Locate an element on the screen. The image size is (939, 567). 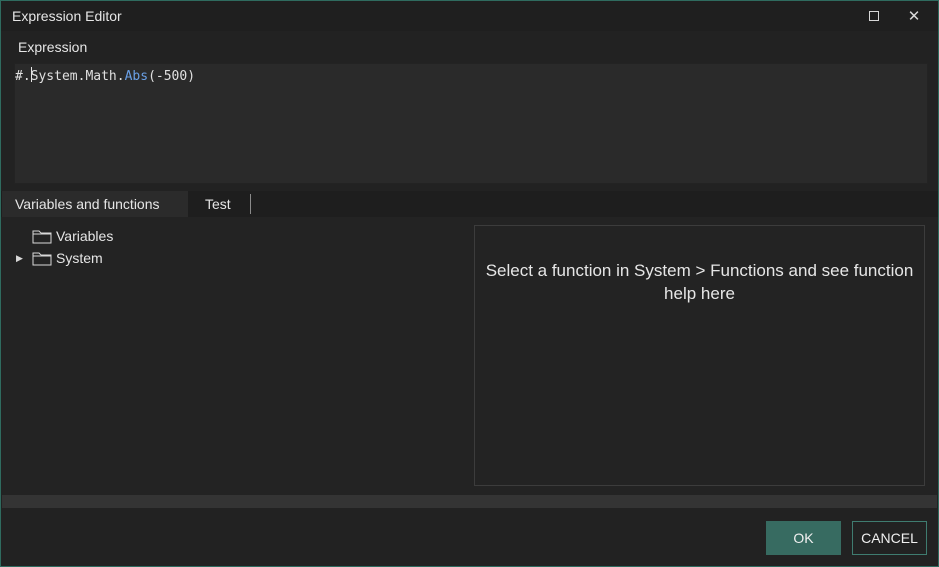
maximize-button is located at coordinates (874, 16).